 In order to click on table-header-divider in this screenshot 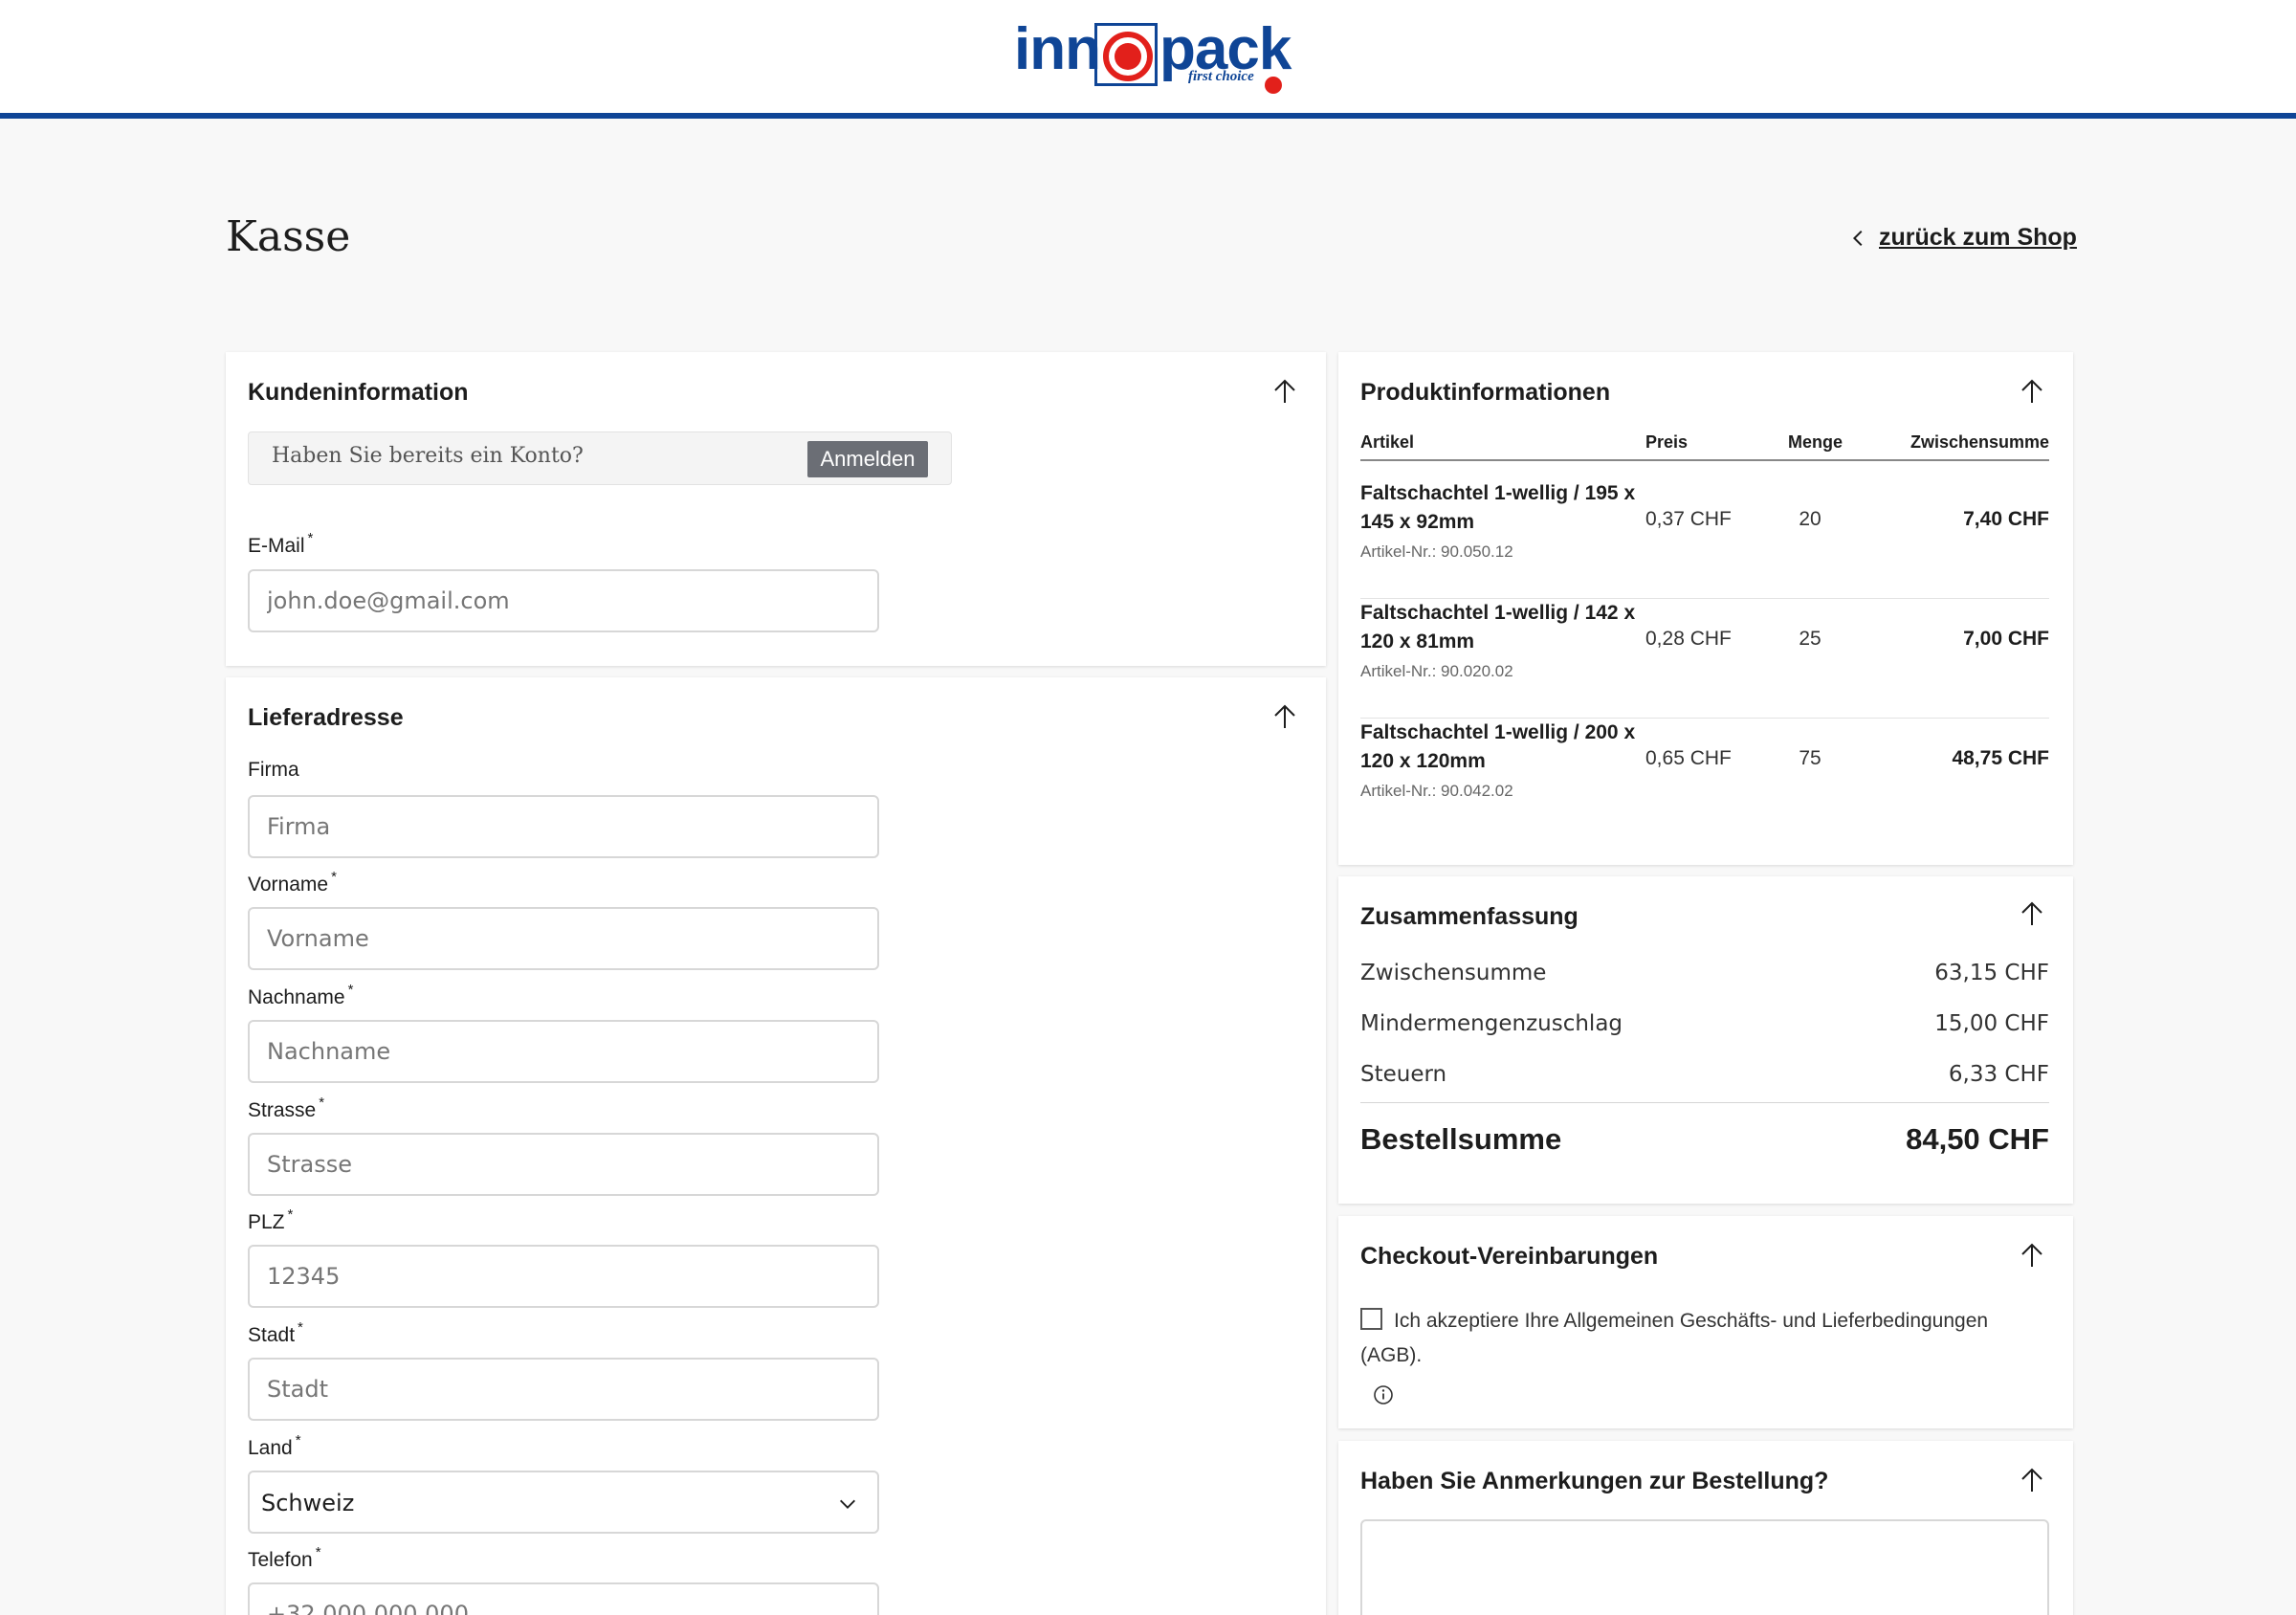, I will do `click(1704, 460)`.